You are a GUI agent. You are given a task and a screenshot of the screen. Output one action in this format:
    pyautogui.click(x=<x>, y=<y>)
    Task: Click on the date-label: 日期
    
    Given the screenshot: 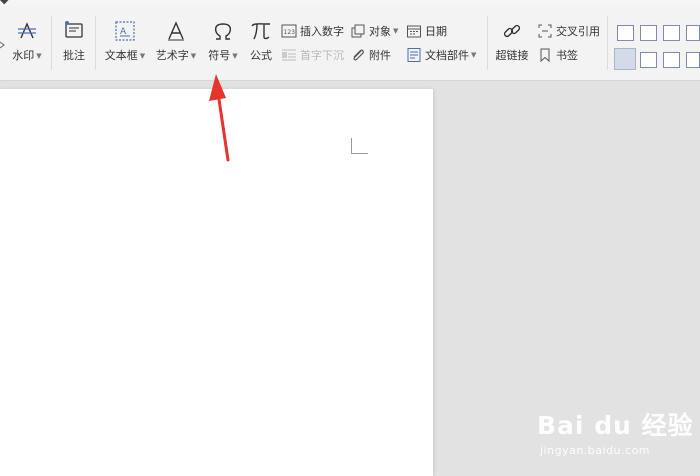 What is the action you would take?
    pyautogui.click(x=436, y=31)
    